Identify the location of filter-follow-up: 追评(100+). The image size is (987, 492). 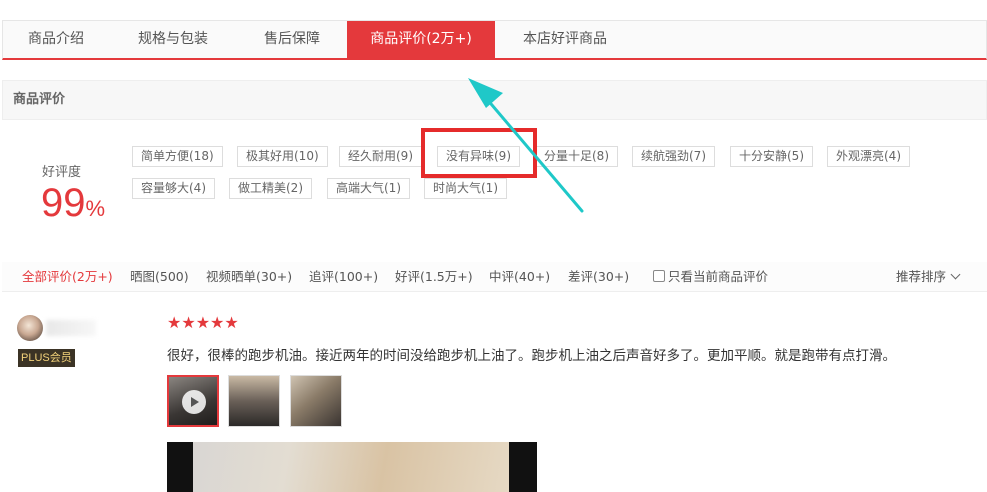
(343, 277).